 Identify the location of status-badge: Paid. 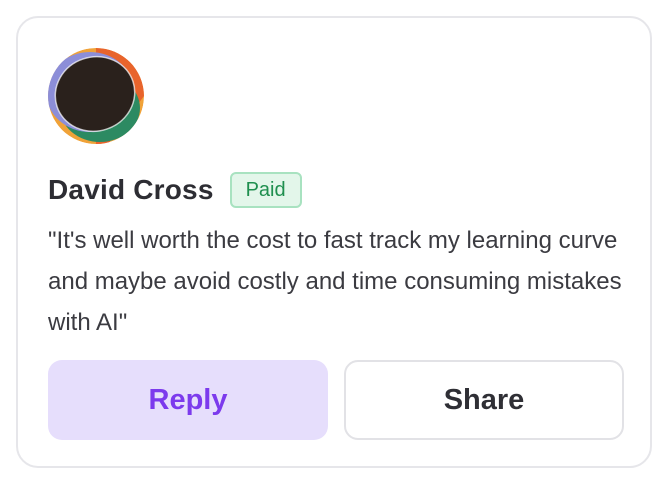
(265, 190).